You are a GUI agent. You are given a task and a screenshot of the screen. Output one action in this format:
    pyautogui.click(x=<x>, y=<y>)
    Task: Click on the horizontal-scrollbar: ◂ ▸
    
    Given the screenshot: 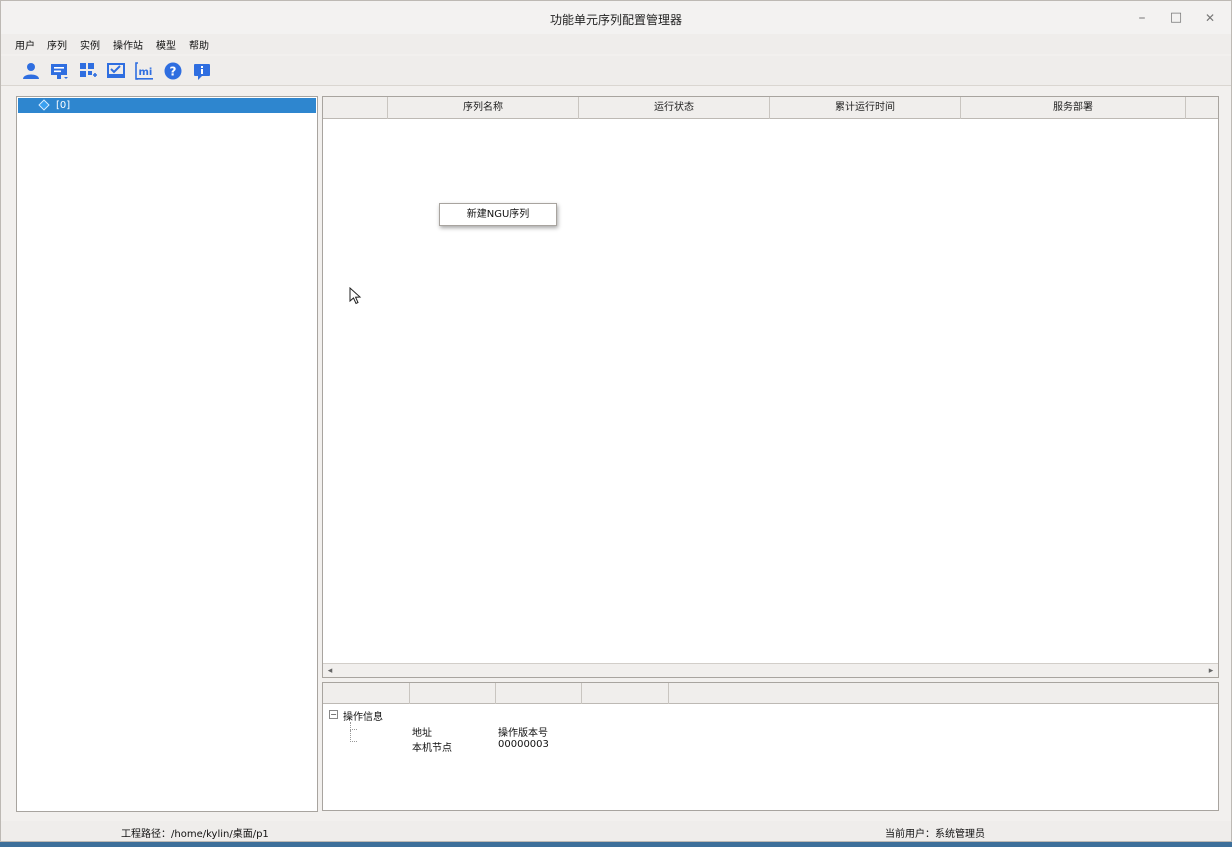 What is the action you would take?
    pyautogui.click(x=770, y=670)
    